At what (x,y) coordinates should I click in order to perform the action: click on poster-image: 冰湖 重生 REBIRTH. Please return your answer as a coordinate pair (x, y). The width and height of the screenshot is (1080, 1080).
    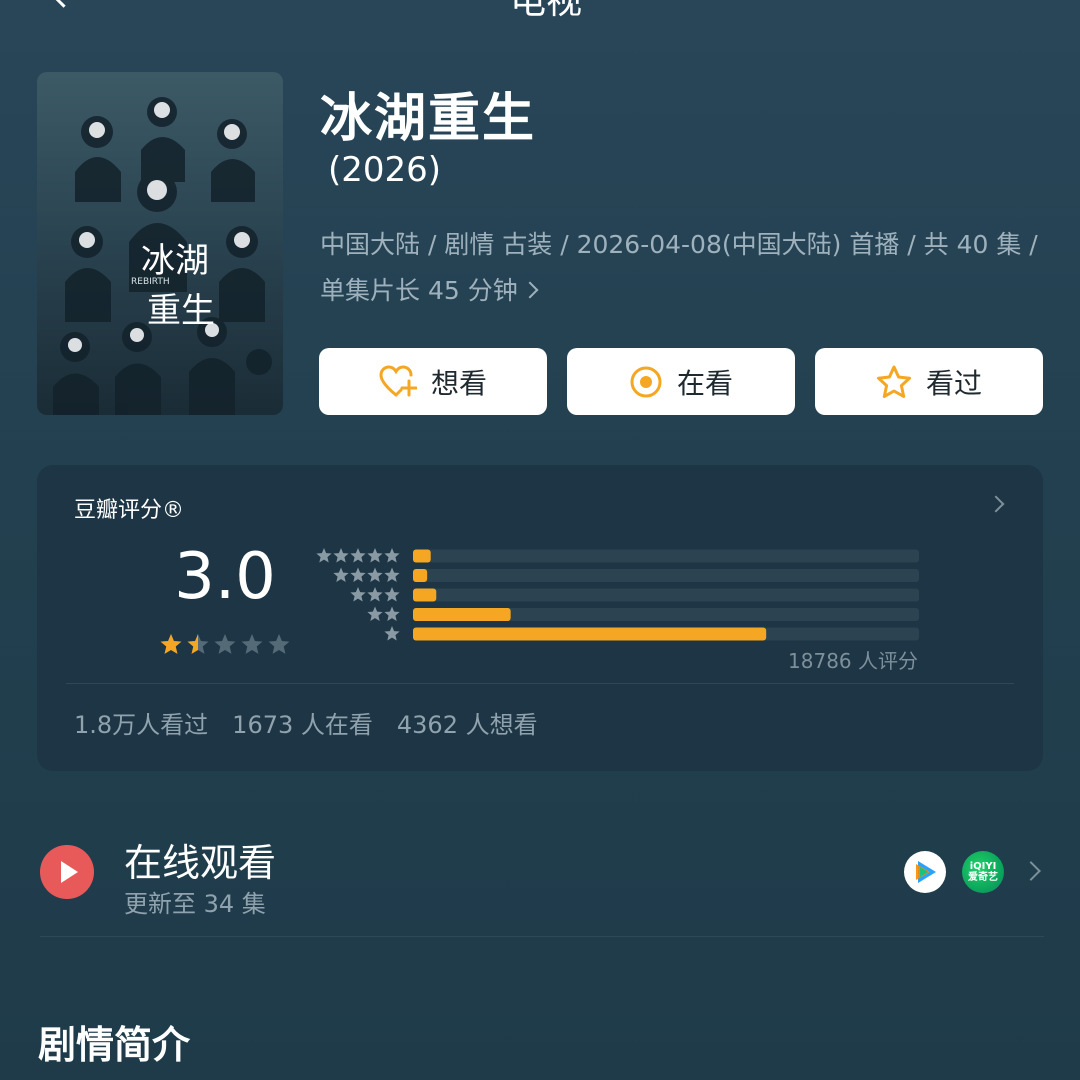
    Looking at the image, I should click on (160, 243).